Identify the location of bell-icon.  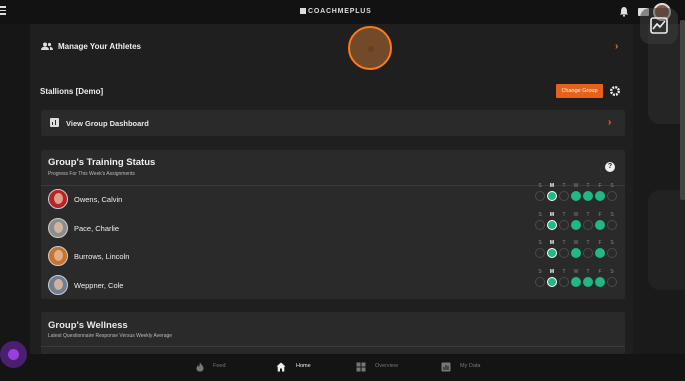
(624, 11).